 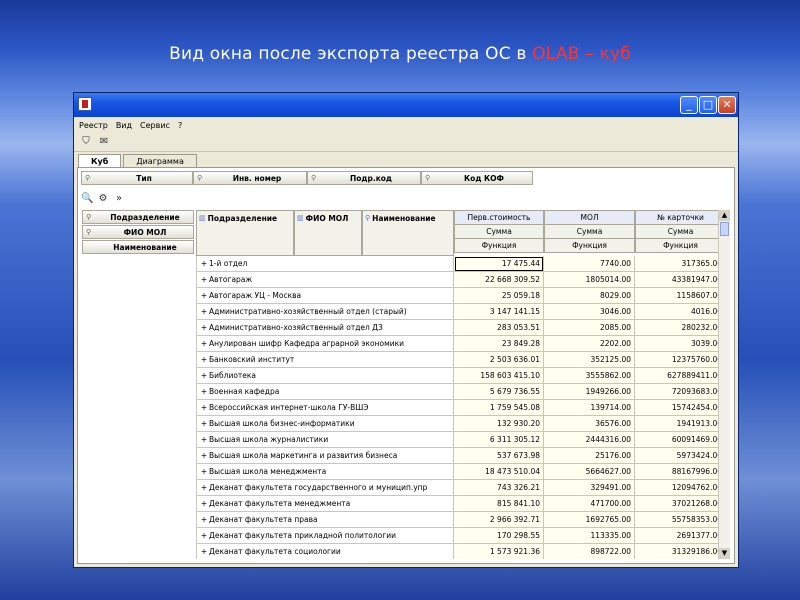 What do you see at coordinates (680, 488) in the screenshot?
I see `cell-card: 12094762.00` at bounding box center [680, 488].